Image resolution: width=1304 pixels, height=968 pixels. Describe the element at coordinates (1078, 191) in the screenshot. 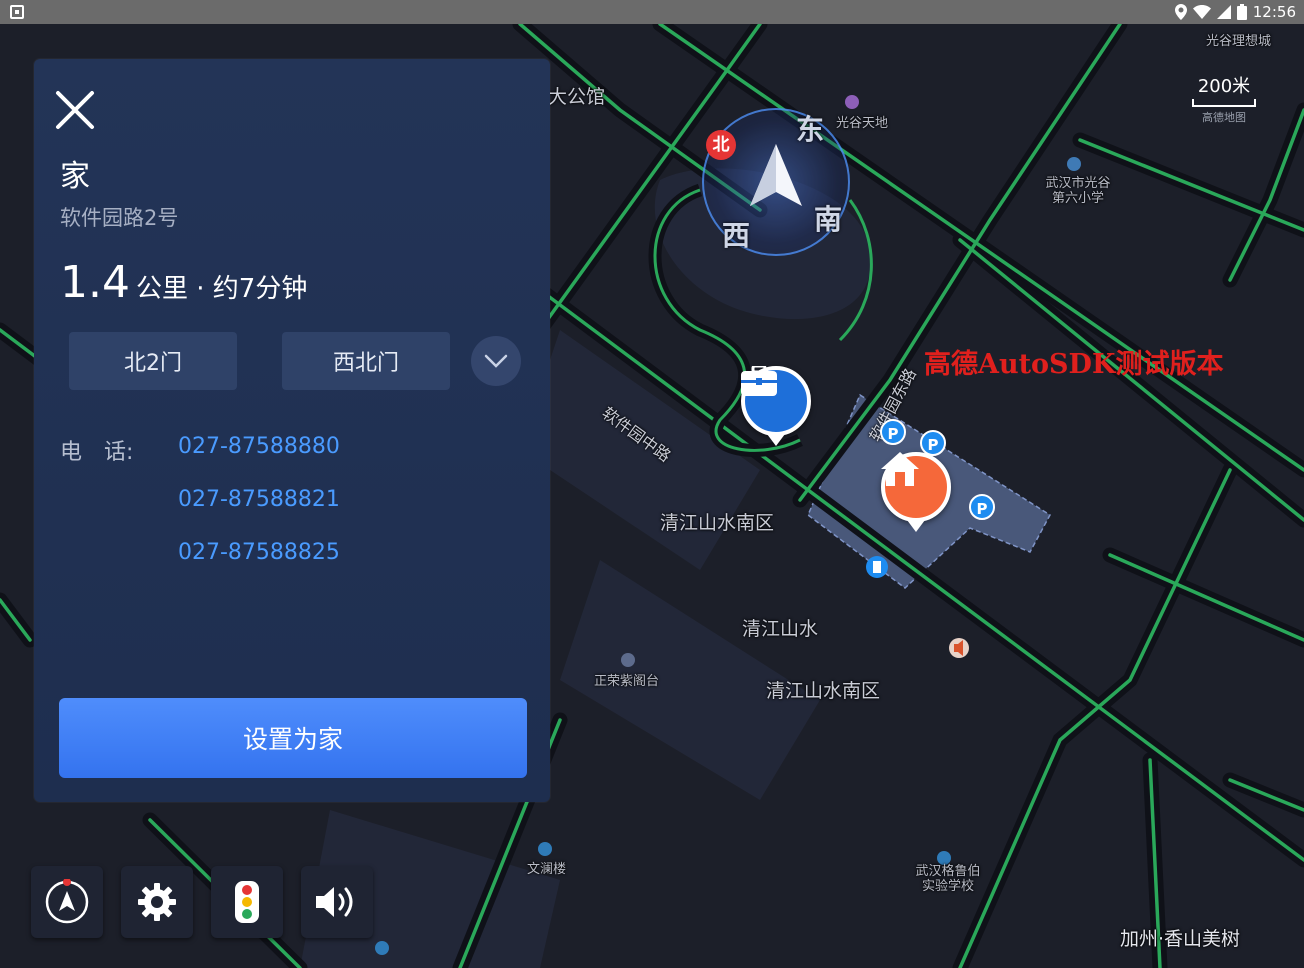

I see `map-label: 武汉市光谷第六小学` at that location.